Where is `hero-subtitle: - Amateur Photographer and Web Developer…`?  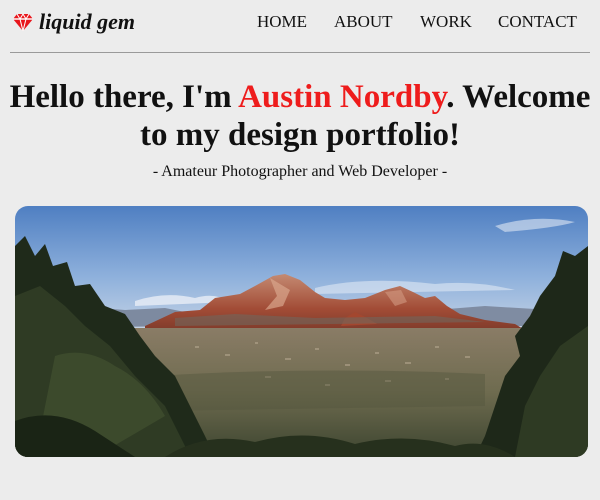
hero-subtitle: - Amateur Photographer and Web Developer… is located at coordinates (300, 171).